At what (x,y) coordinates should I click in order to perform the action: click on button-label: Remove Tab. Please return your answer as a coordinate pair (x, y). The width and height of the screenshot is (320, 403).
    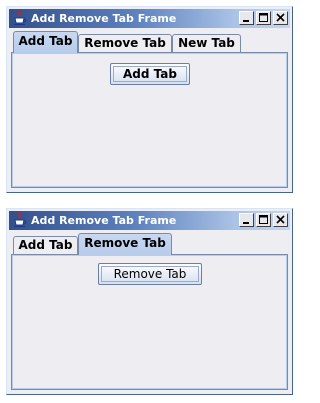
    Looking at the image, I should click on (150, 274).